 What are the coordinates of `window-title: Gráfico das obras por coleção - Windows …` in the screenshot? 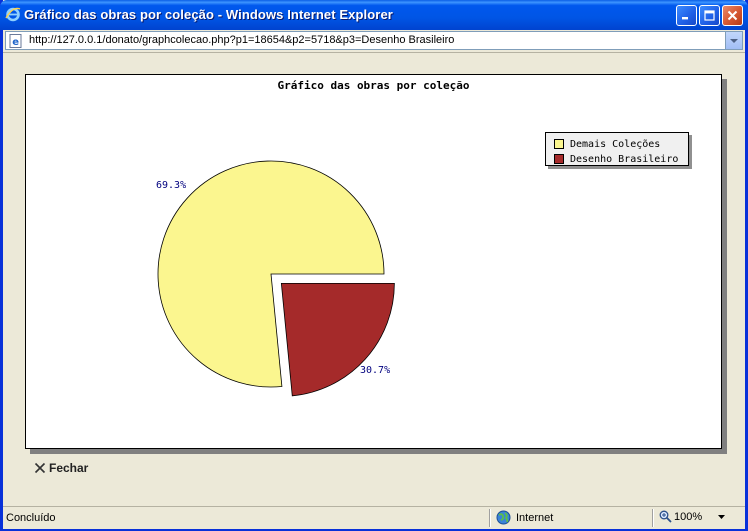 It's located at (208, 14).